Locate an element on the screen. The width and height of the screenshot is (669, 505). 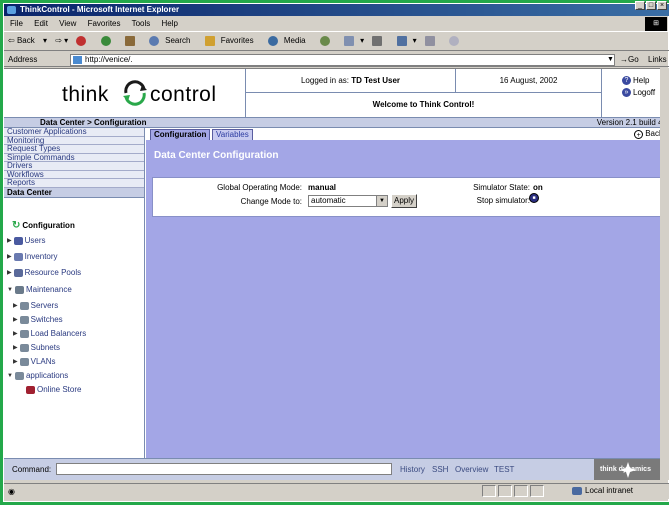
think-dynamics-logo: think dynamics is located at coordinates (631, 469).